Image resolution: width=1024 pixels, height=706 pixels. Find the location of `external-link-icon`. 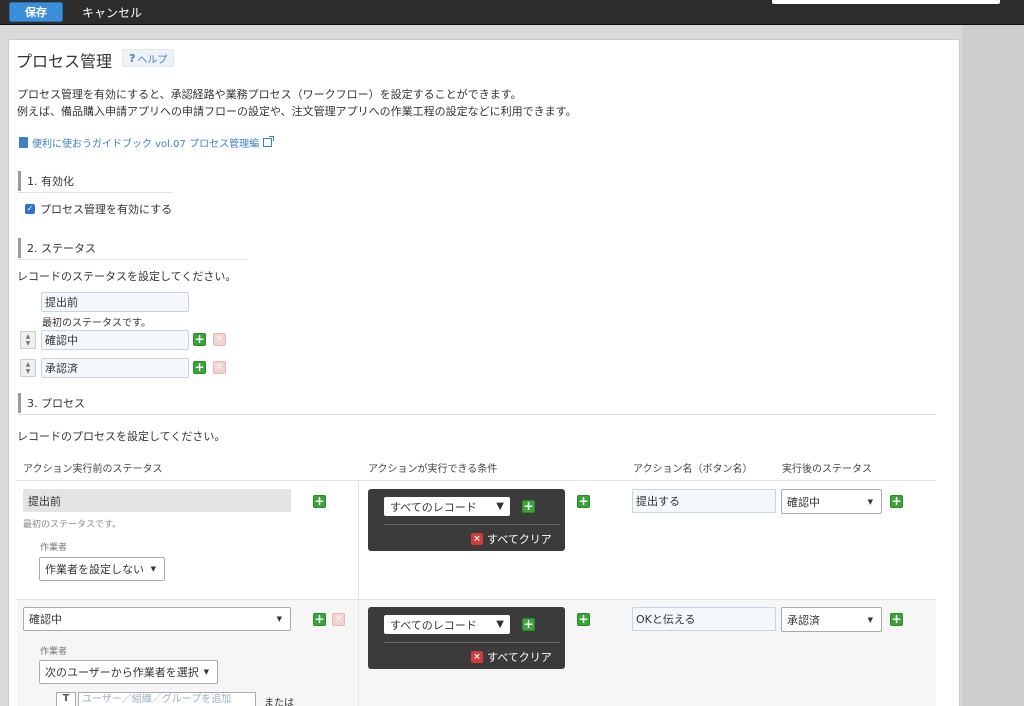

external-link-icon is located at coordinates (269, 141).